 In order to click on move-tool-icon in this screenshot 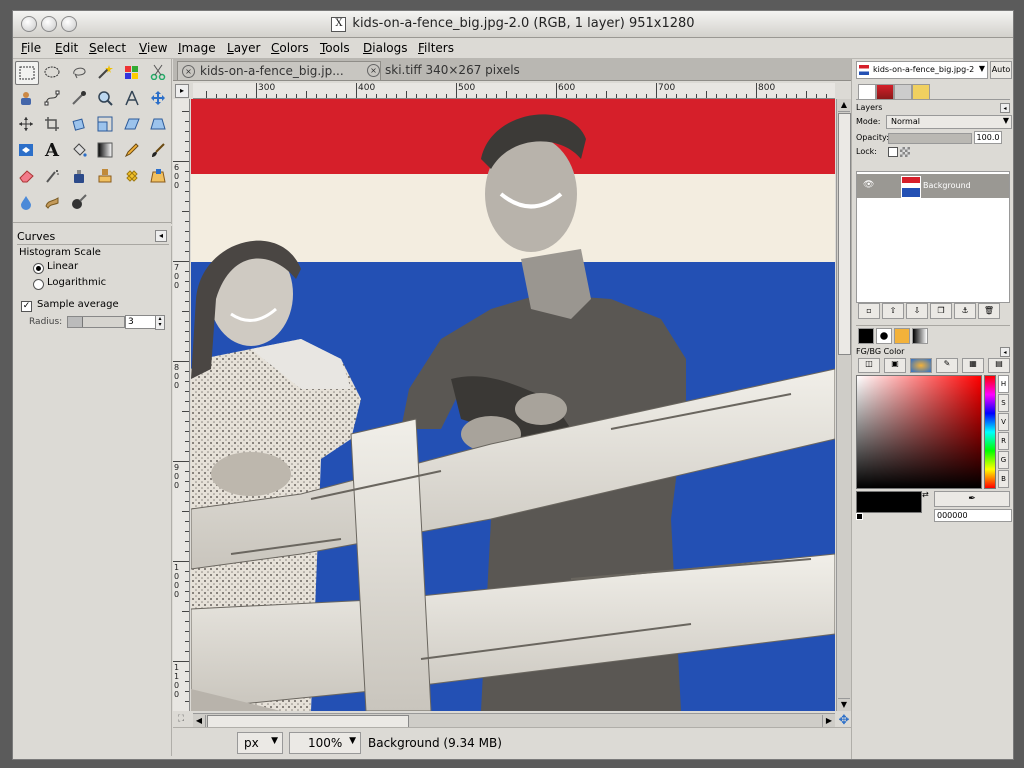, I will do `click(158, 98)`.